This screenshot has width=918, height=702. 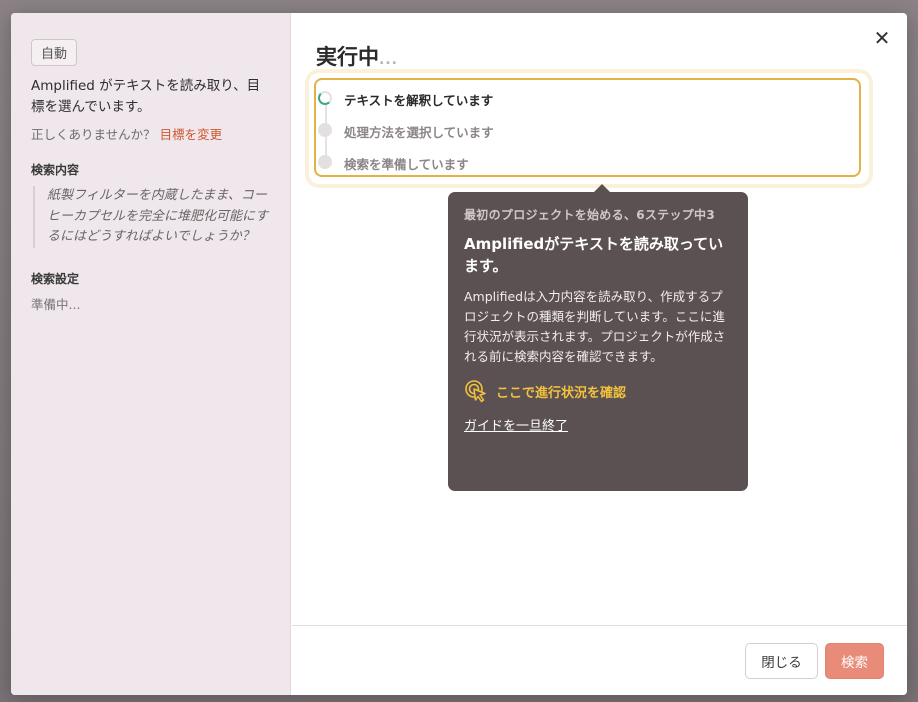 I want to click on spinner-icon, so click(x=325, y=98).